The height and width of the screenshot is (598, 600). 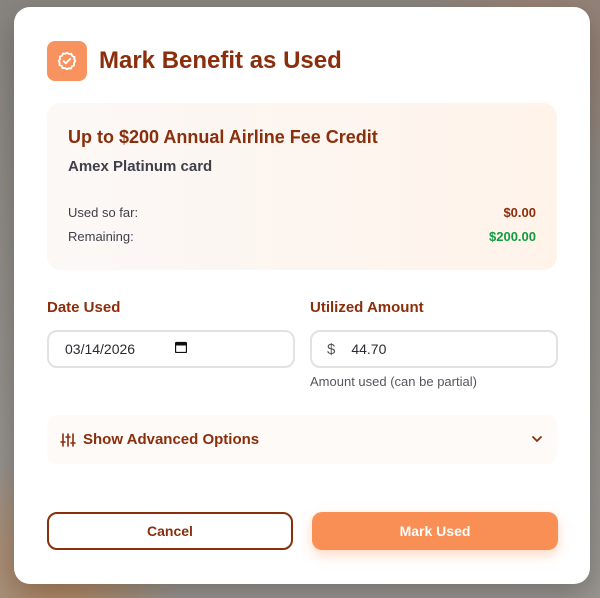 I want to click on dialog-header: Mark Benefit as Used, so click(x=194, y=61).